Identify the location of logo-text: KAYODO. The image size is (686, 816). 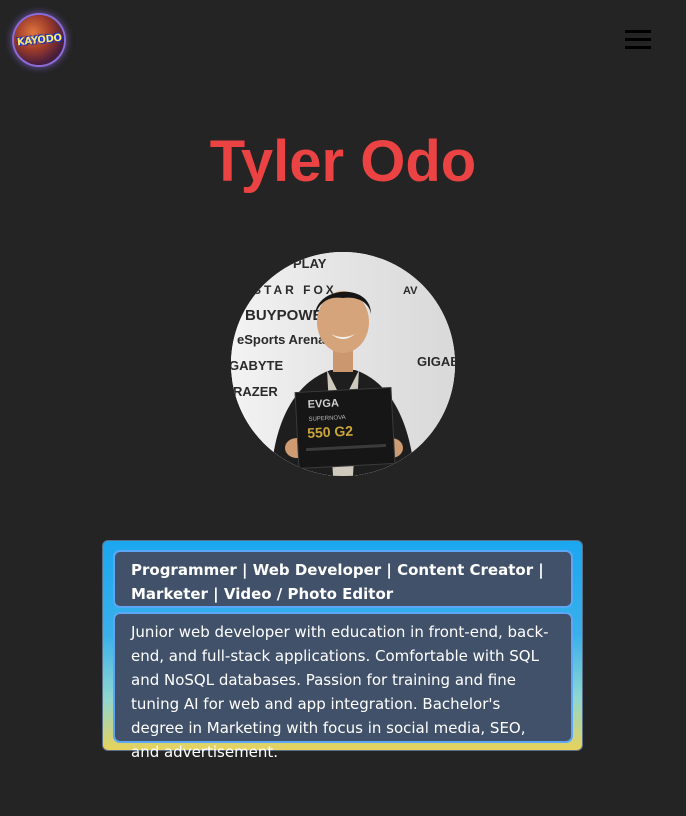
(39, 40).